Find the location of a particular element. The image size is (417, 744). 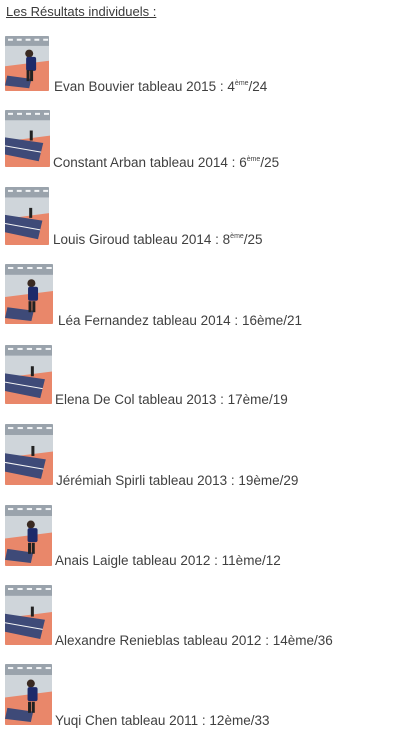

player-name: Elena De Col is located at coordinates (95, 399).